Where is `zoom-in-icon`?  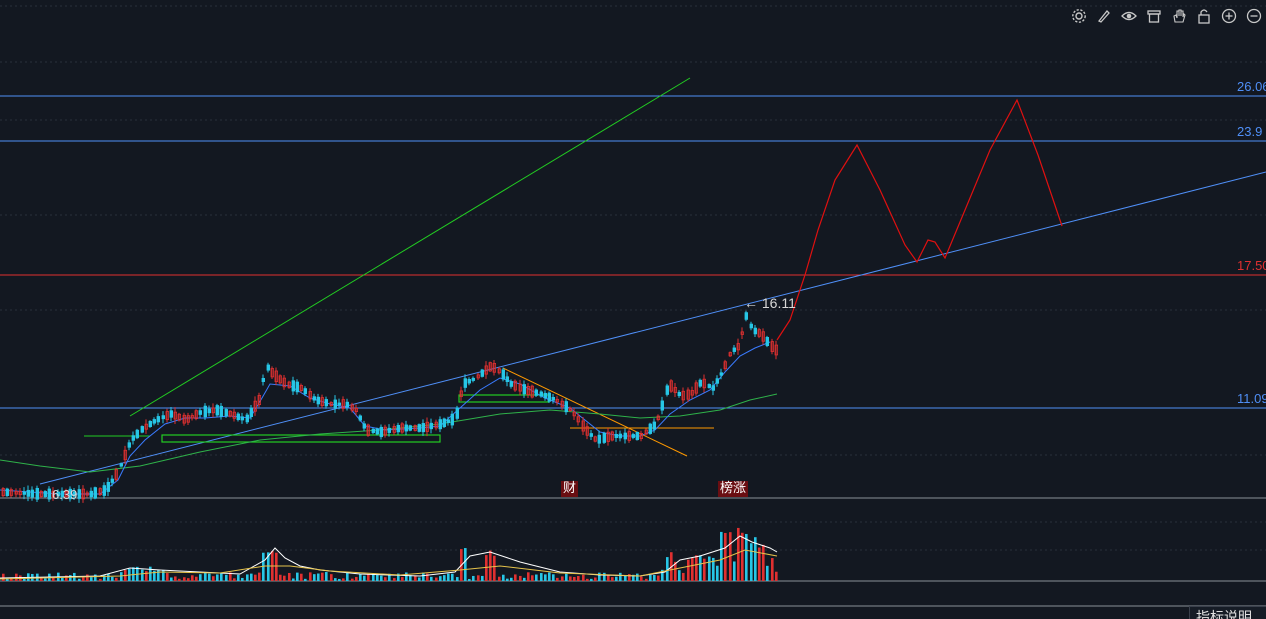
zoom-in-icon is located at coordinates (1228, 16).